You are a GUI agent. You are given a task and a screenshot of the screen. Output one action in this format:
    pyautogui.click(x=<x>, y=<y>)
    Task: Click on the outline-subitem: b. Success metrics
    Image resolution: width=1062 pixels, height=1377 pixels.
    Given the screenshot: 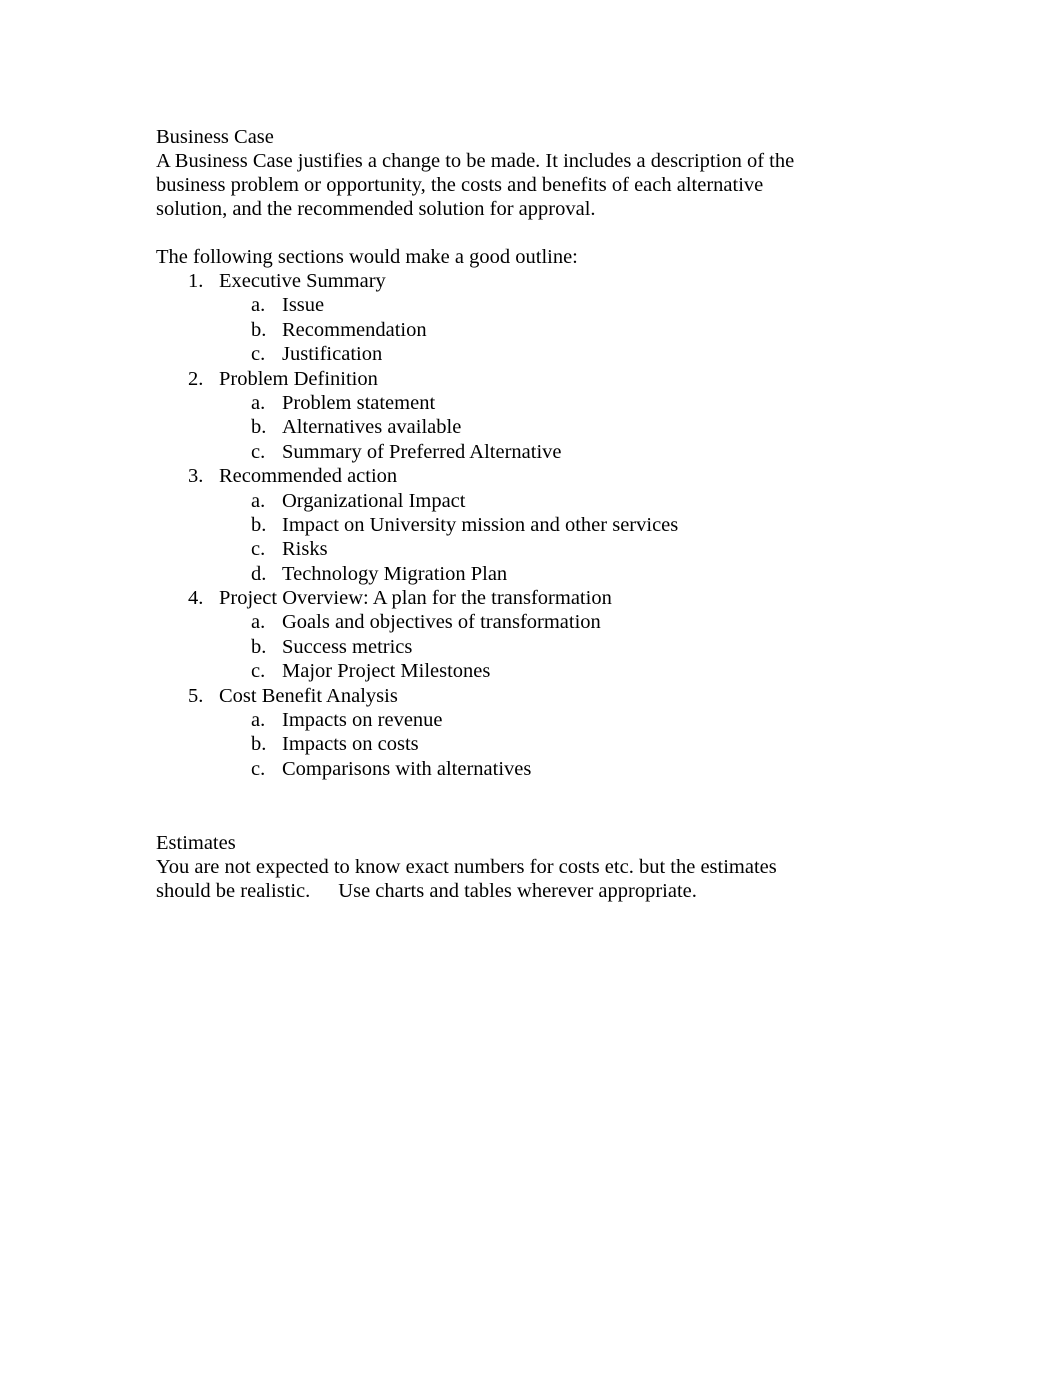 What is the action you would take?
    pyautogui.click(x=506, y=647)
    